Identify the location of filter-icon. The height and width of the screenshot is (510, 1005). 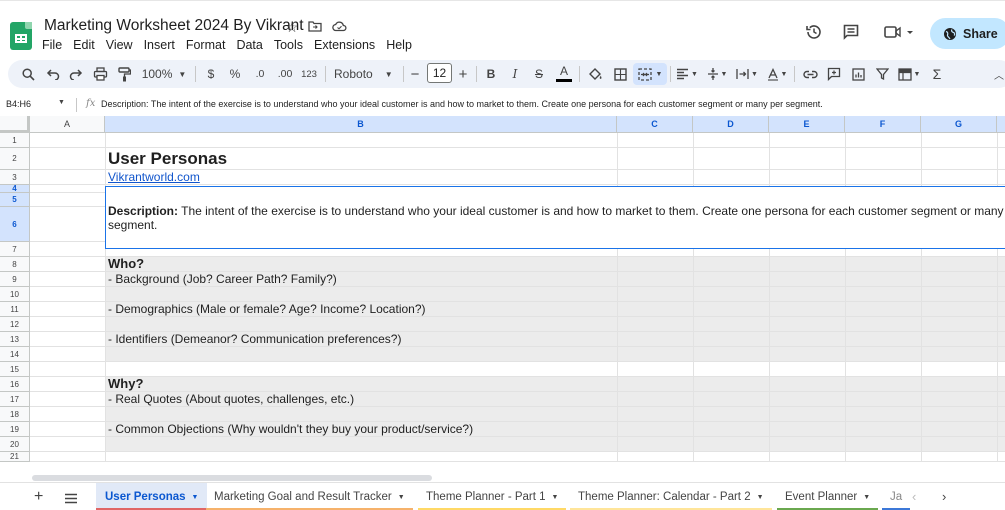
(882, 74).